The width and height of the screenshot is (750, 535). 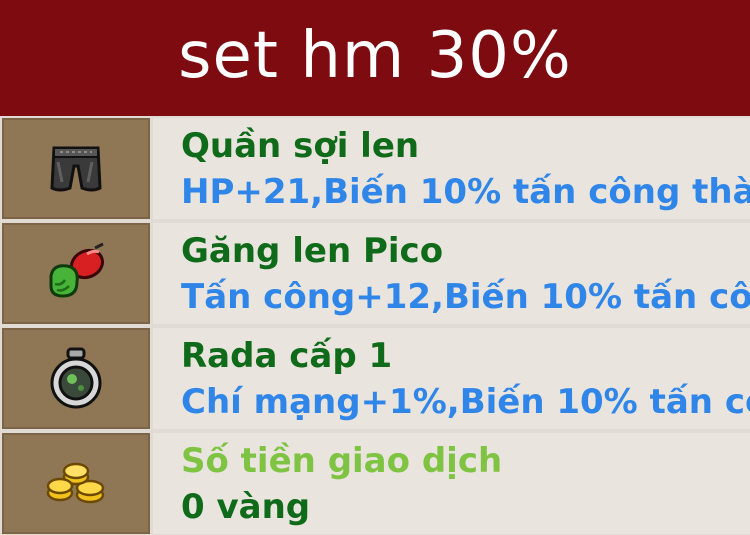 What do you see at coordinates (465, 402) in the screenshot?
I see `item-description: Chí mạng+1%,Biến 10% tấn công` at bounding box center [465, 402].